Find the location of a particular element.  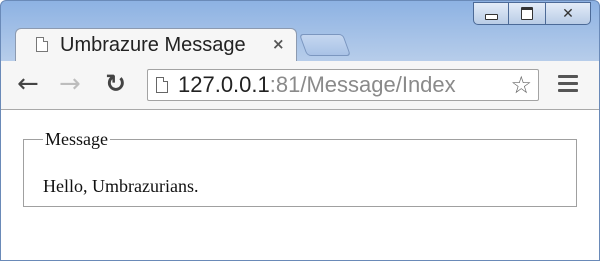

minimize-button is located at coordinates (491, 13).